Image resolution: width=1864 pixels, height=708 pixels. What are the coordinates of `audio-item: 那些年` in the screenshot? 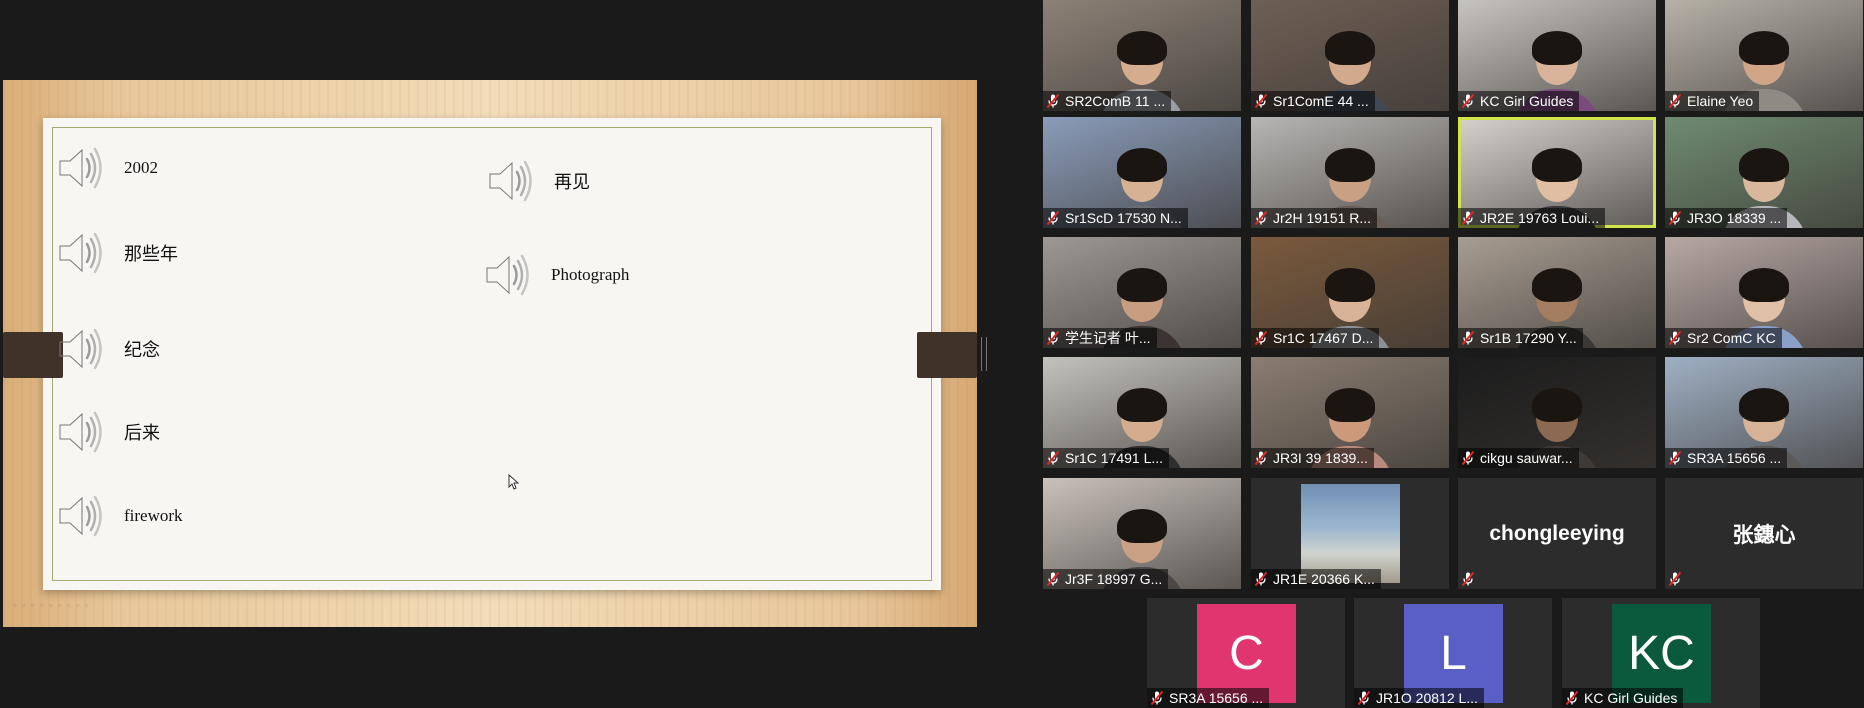 It's located at (117, 253).